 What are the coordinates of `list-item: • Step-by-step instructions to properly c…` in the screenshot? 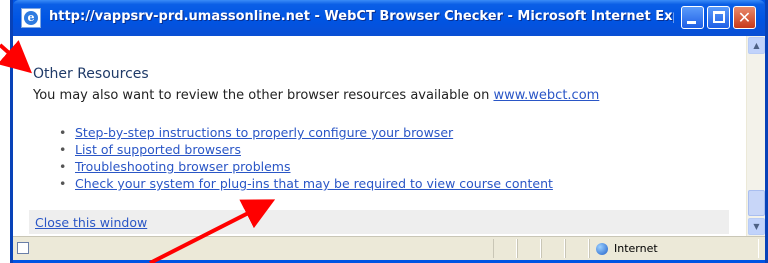 It's located at (306, 132).